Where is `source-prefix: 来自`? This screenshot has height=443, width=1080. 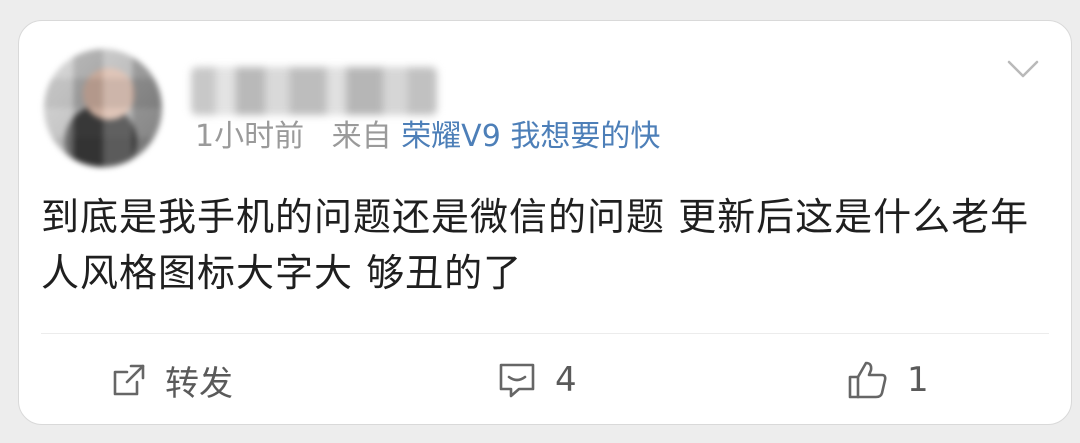 source-prefix: 来自 is located at coordinates (361, 136).